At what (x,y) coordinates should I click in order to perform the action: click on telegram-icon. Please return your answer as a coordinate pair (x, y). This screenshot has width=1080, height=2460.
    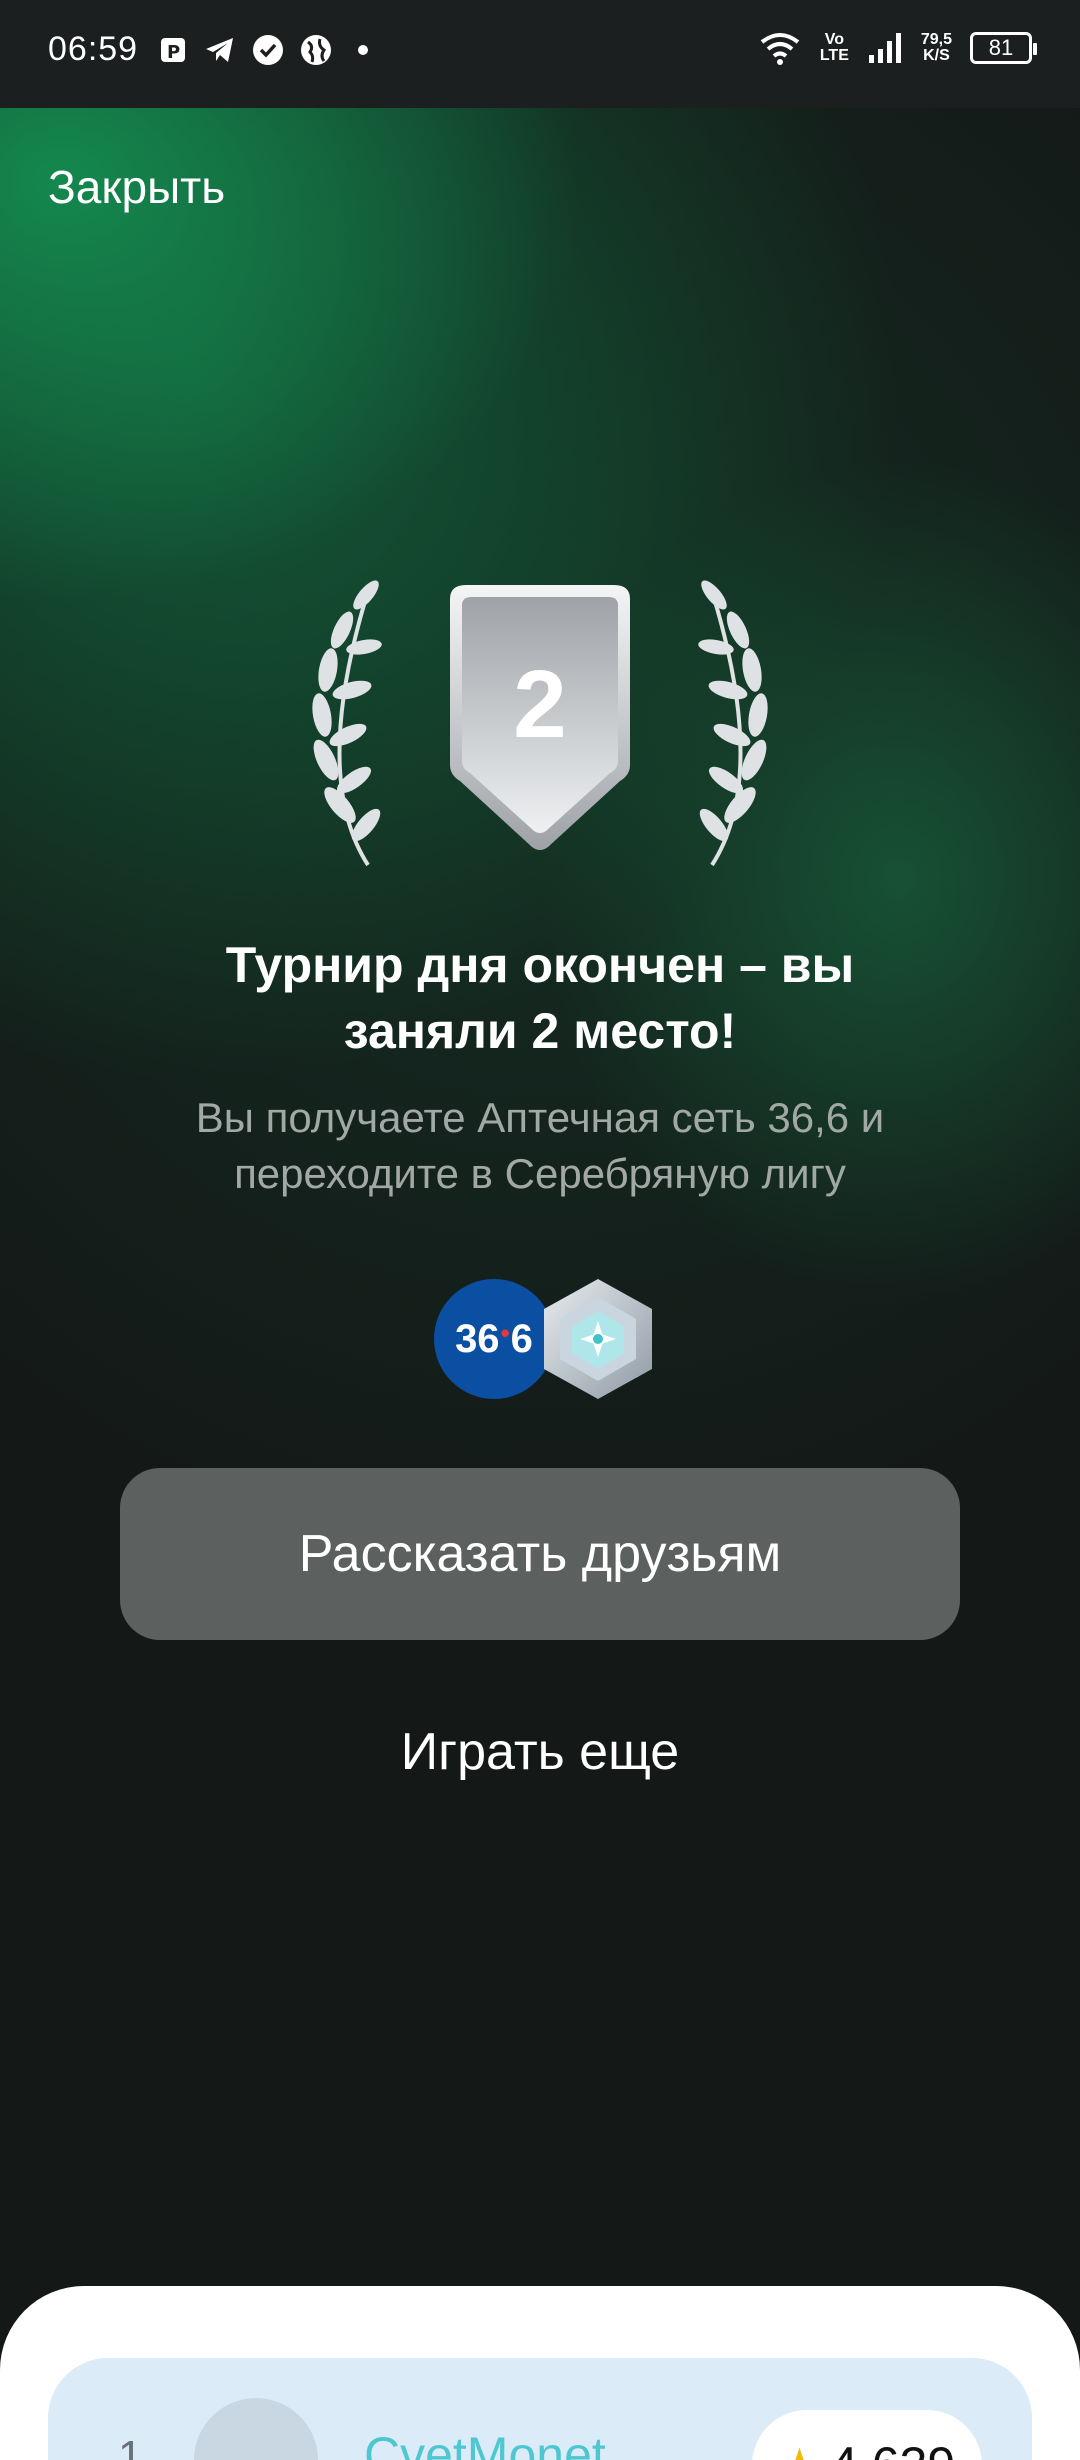
    Looking at the image, I should click on (219, 50).